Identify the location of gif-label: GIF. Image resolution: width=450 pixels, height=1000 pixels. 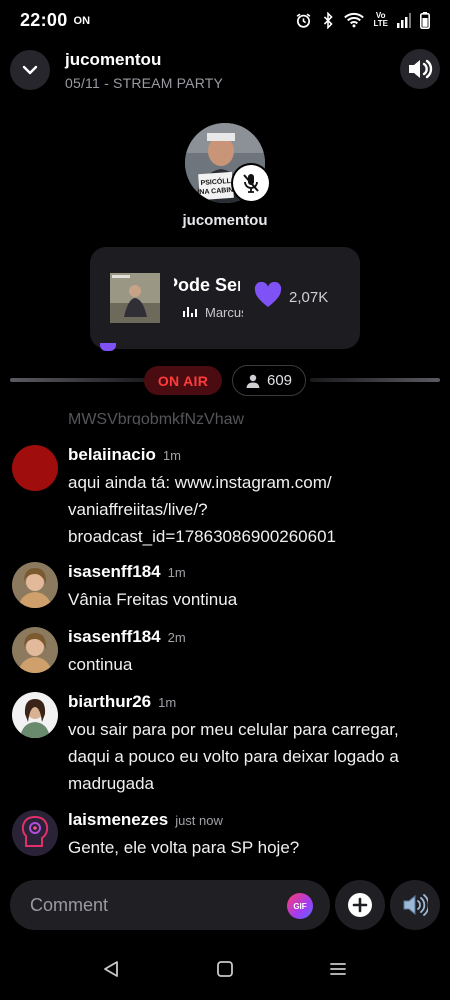
(300, 906).